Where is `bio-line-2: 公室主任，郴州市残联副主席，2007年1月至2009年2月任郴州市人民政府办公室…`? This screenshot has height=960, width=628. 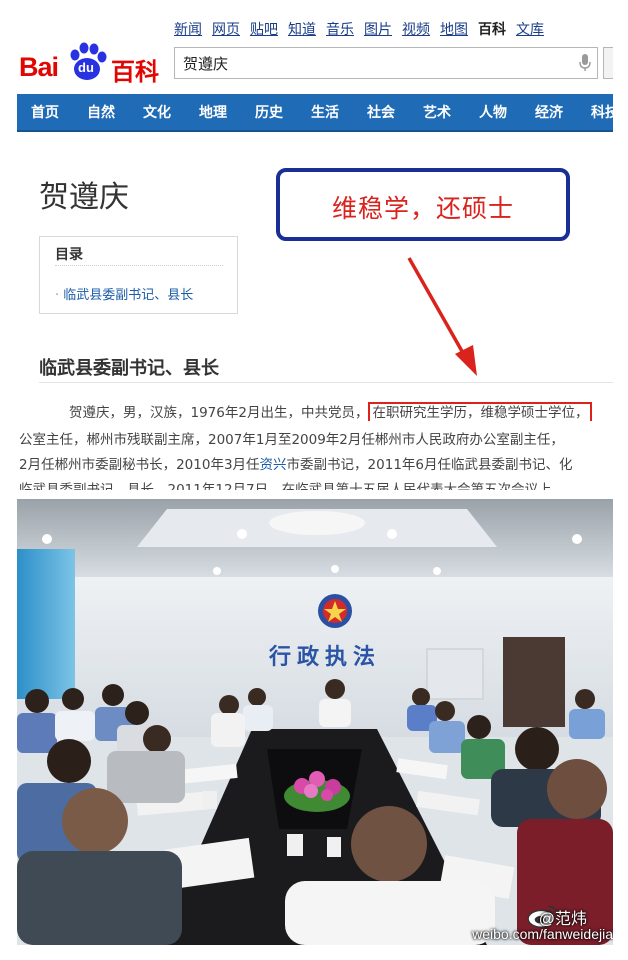 bio-line-2: 公室主任，郴州市残联副主席，2007年1月至2009年2月任郴州市人民政府办公室… is located at coordinates (291, 440).